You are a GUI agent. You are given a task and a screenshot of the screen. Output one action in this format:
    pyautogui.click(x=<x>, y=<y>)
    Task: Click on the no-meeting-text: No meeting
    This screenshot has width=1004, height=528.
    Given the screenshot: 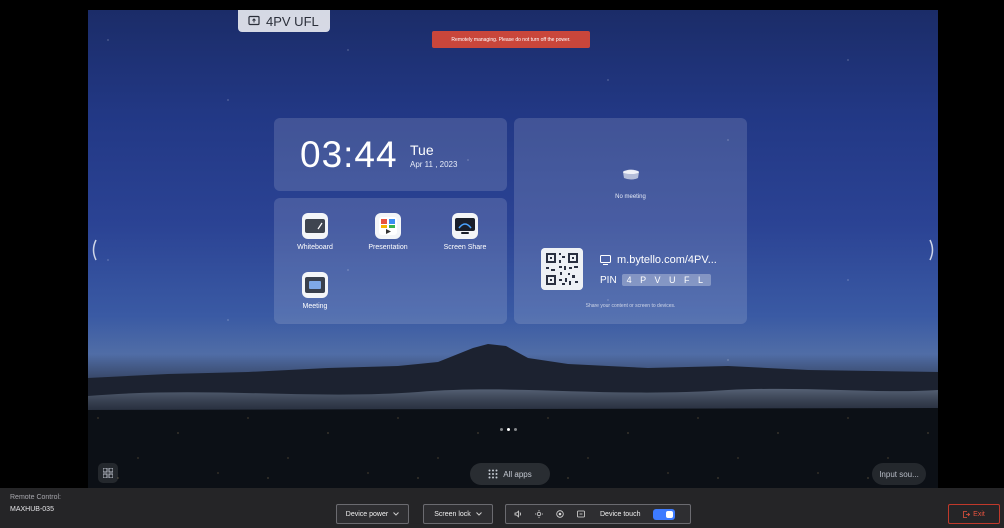 What is the action you would take?
    pyautogui.click(x=630, y=197)
    